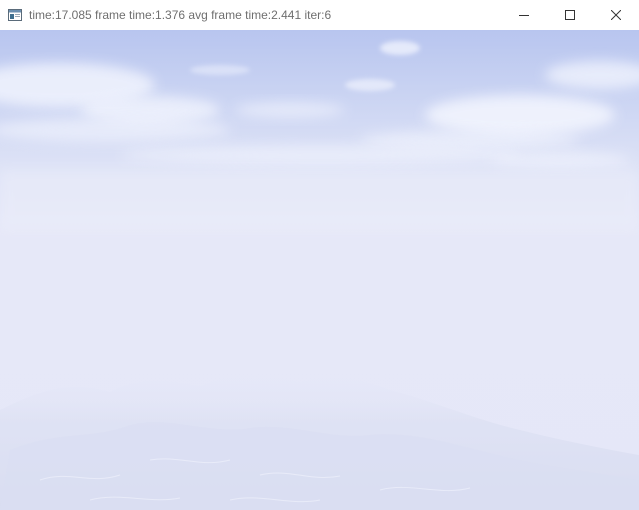 The image size is (639, 510). I want to click on window-controls, so click(570, 15).